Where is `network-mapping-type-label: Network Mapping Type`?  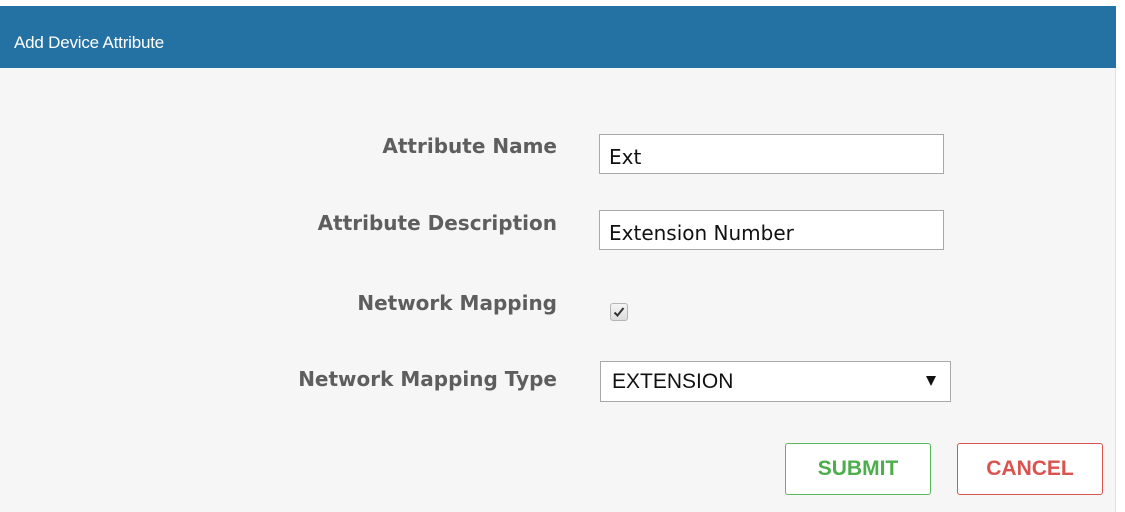 network-mapping-type-label: Network Mapping Type is located at coordinates (427, 379).